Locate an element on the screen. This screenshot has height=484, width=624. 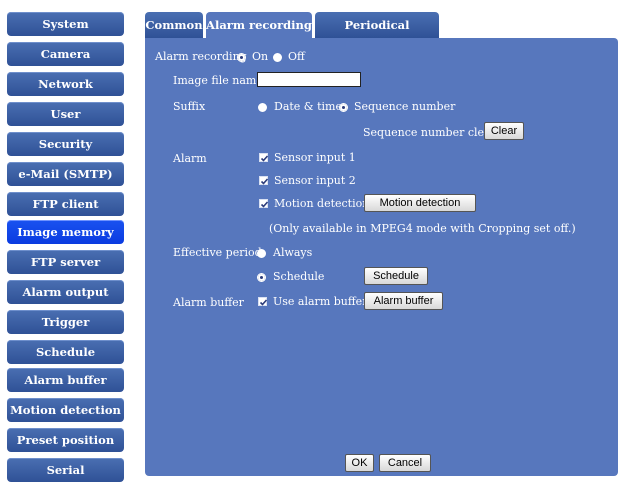
effective-period-label: Effective period is located at coordinates (217, 252).